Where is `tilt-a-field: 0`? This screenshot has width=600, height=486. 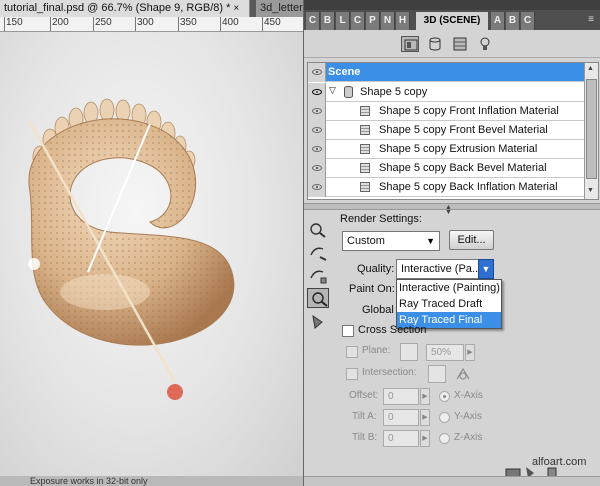 tilt-a-field: 0 is located at coordinates (401, 417).